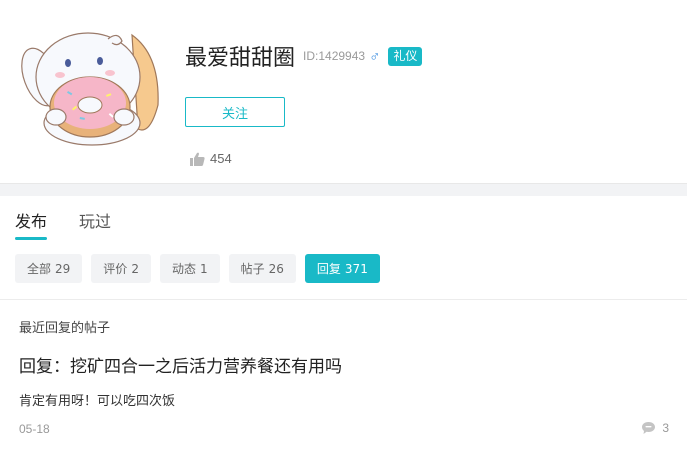  I want to click on tab-published: 发布, so click(31, 224).